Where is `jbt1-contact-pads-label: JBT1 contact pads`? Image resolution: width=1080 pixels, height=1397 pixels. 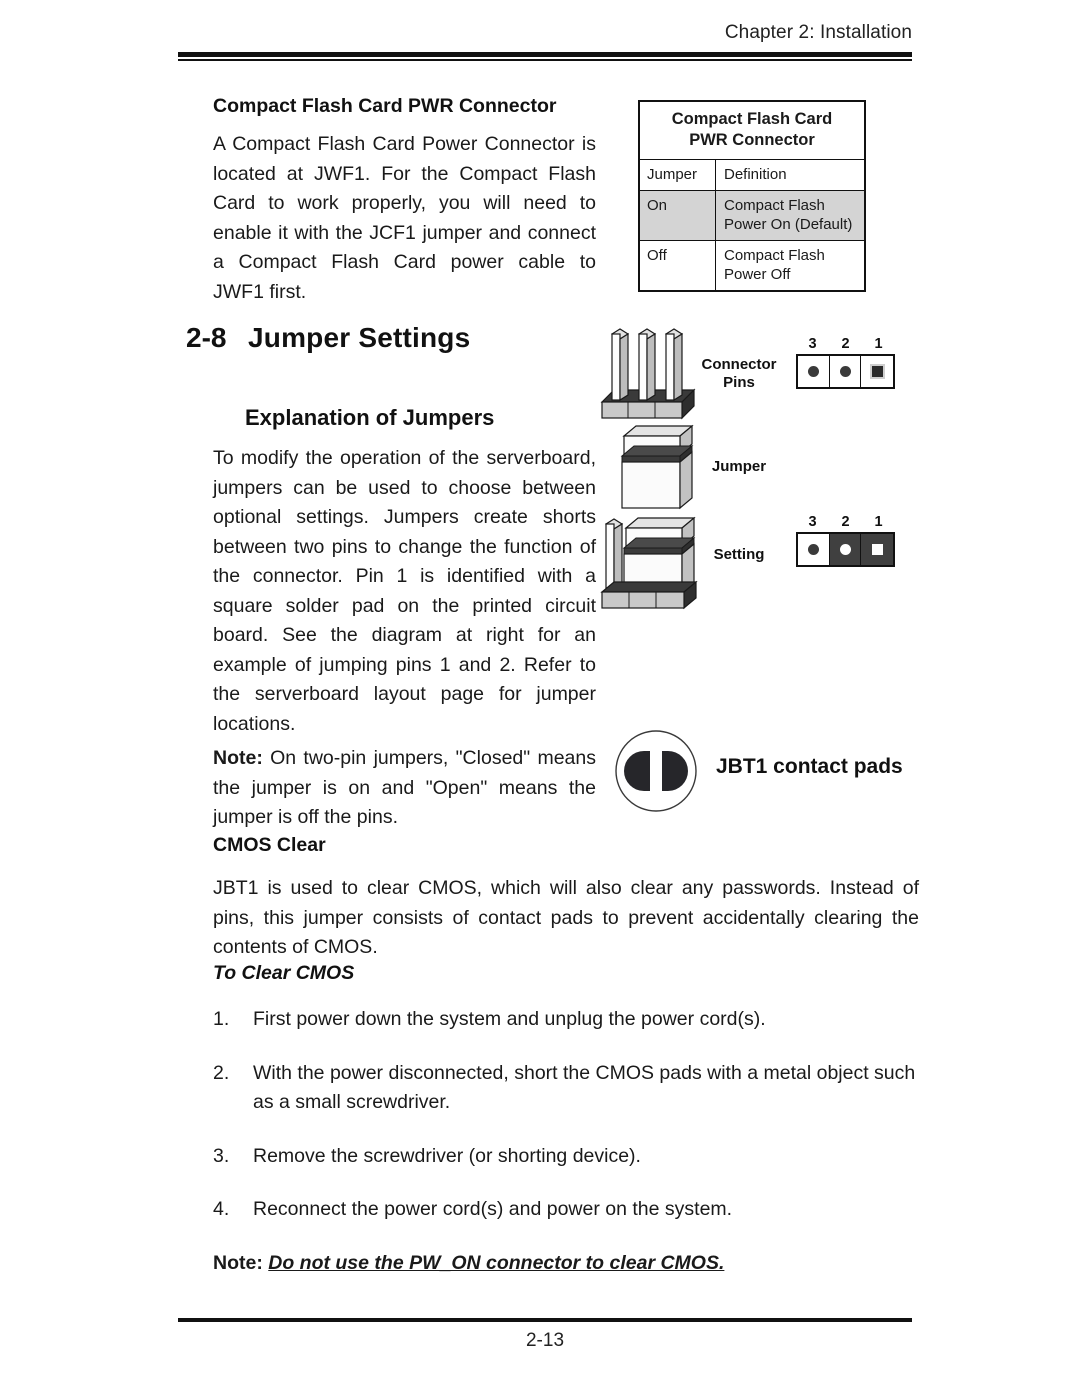 jbt1-contact-pads-label: JBT1 contact pads is located at coordinates (809, 766).